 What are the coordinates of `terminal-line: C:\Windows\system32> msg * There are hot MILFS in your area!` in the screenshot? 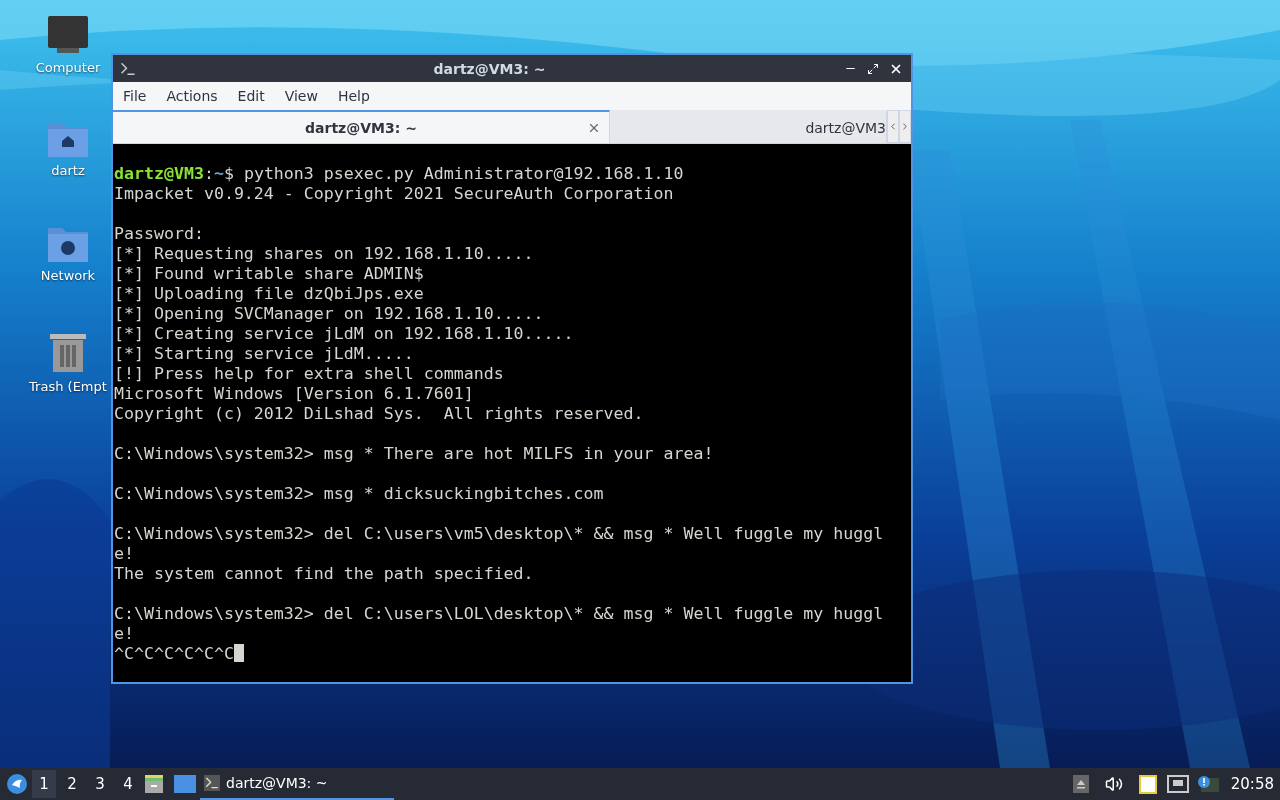 It's located at (414, 453).